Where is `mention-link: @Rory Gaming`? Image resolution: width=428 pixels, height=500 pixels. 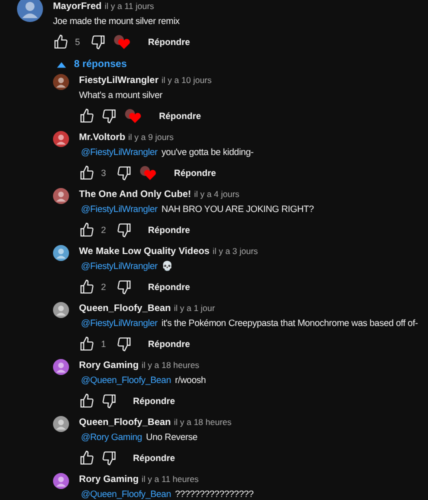 mention-link: @Rory Gaming is located at coordinates (111, 437).